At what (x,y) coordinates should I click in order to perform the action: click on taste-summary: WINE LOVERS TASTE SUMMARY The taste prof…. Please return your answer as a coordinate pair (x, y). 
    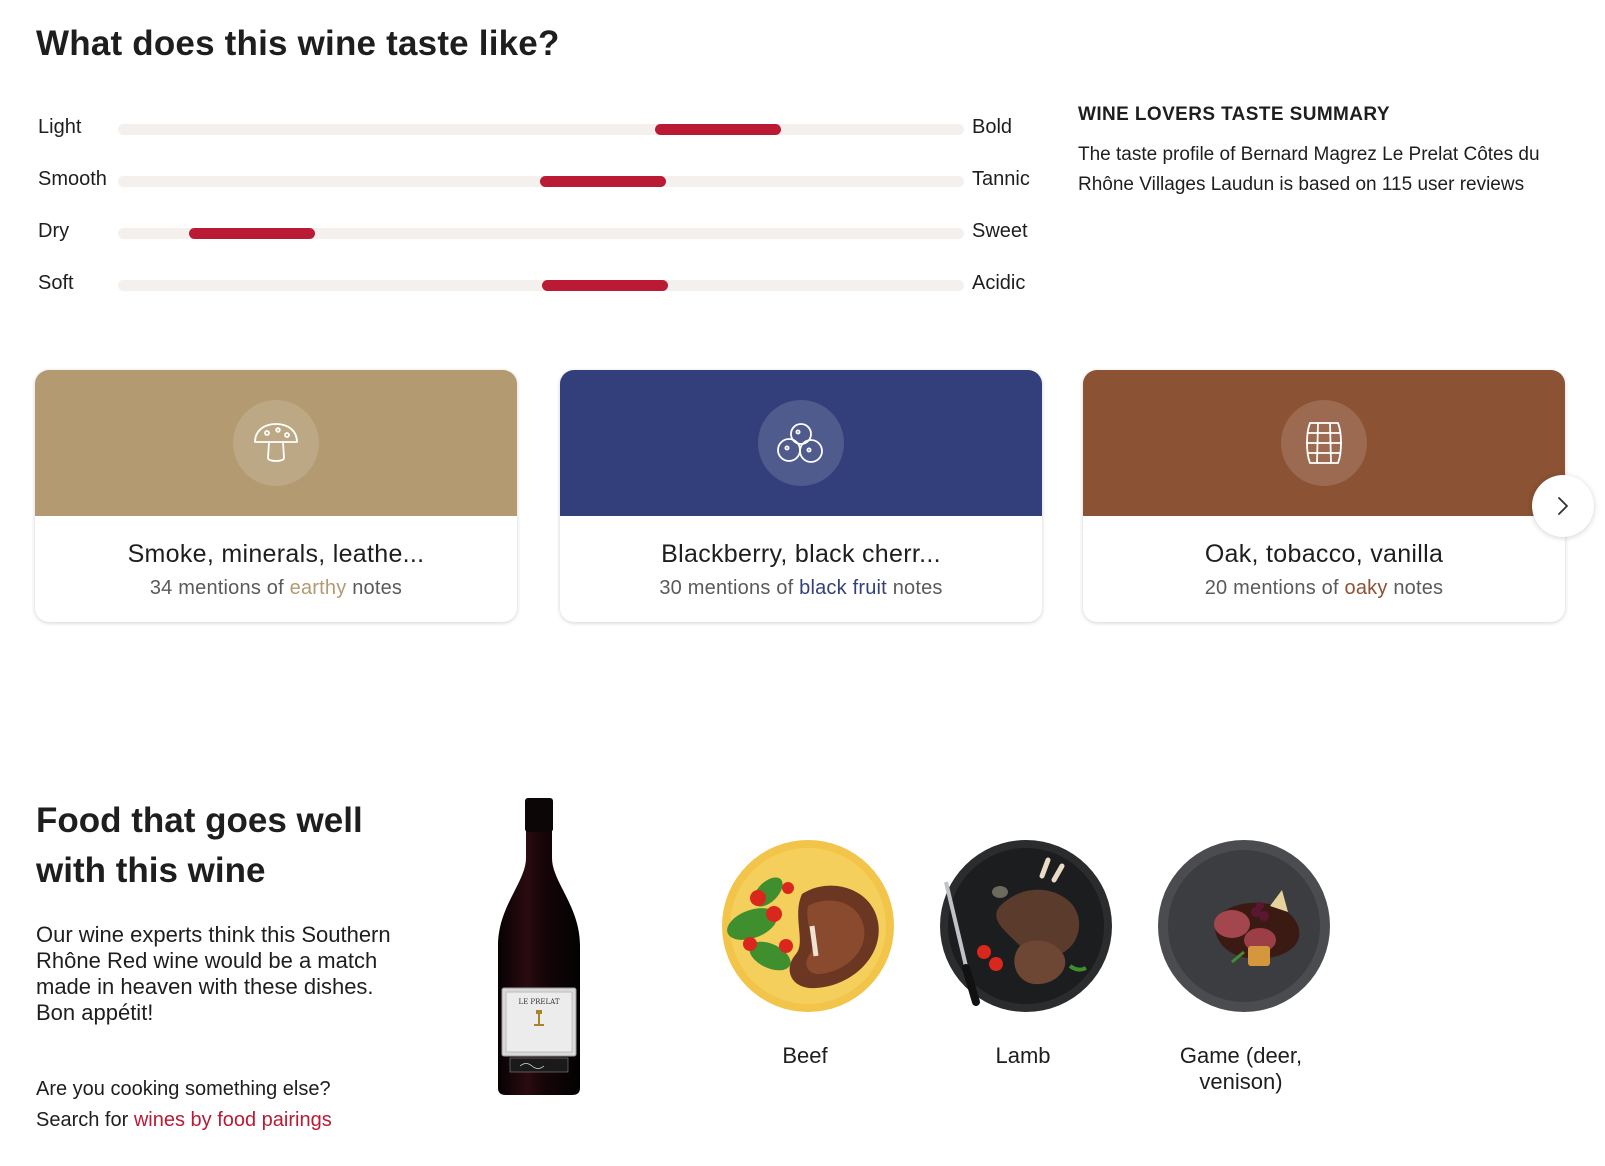
    Looking at the image, I should click on (1313, 152).